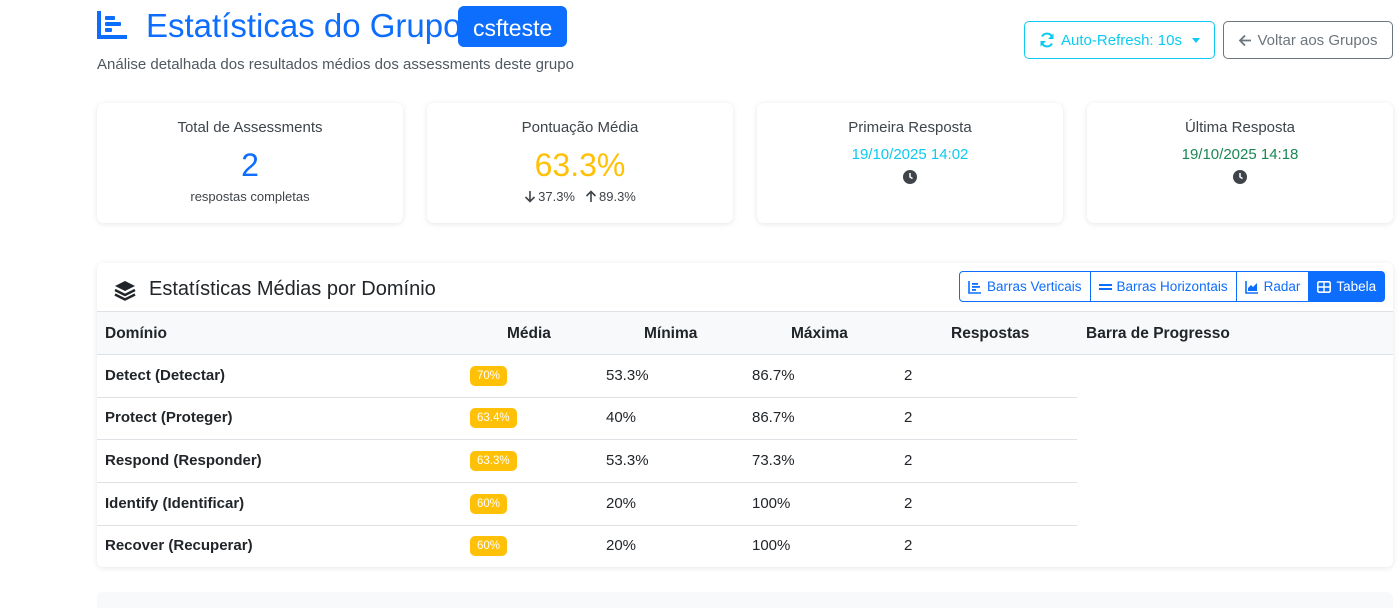 This screenshot has height=608, width=1400. I want to click on table-row: Detect (Detectar) 70% 53.3% 86.7% 2, so click(587, 376).